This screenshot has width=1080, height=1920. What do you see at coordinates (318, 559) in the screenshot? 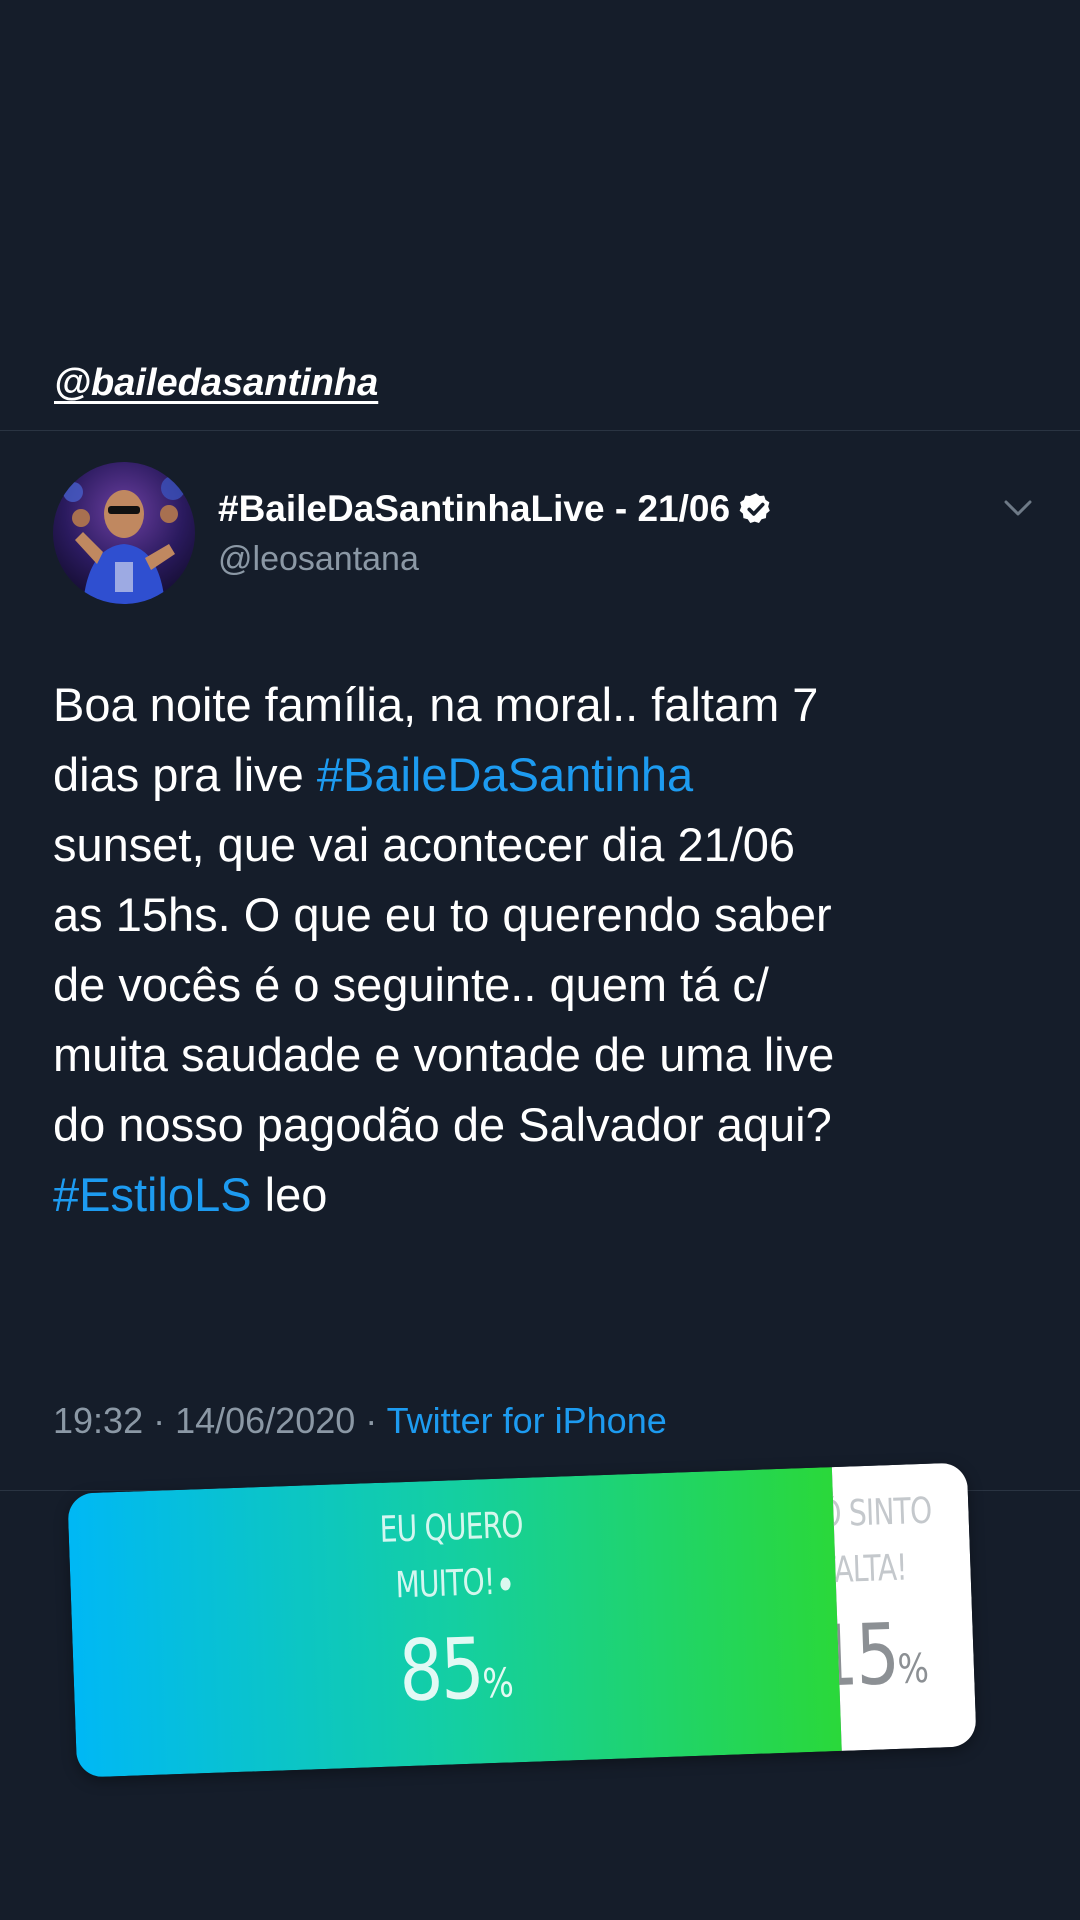
I see `handle: @leosantana` at bounding box center [318, 559].